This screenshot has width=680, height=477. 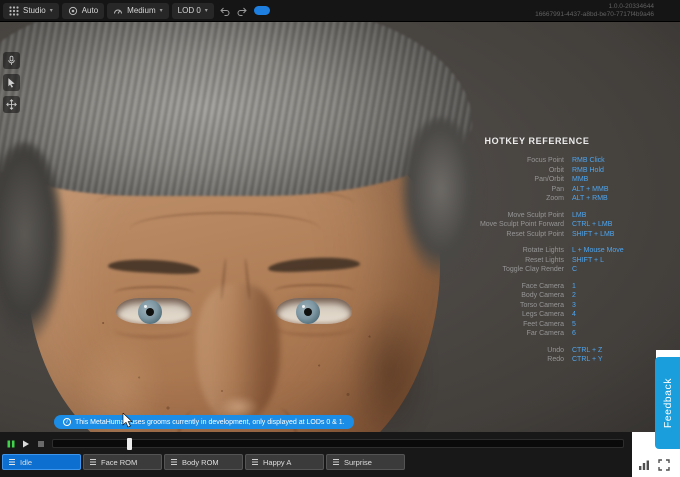 I want to click on play-button, so click(x=26, y=444).